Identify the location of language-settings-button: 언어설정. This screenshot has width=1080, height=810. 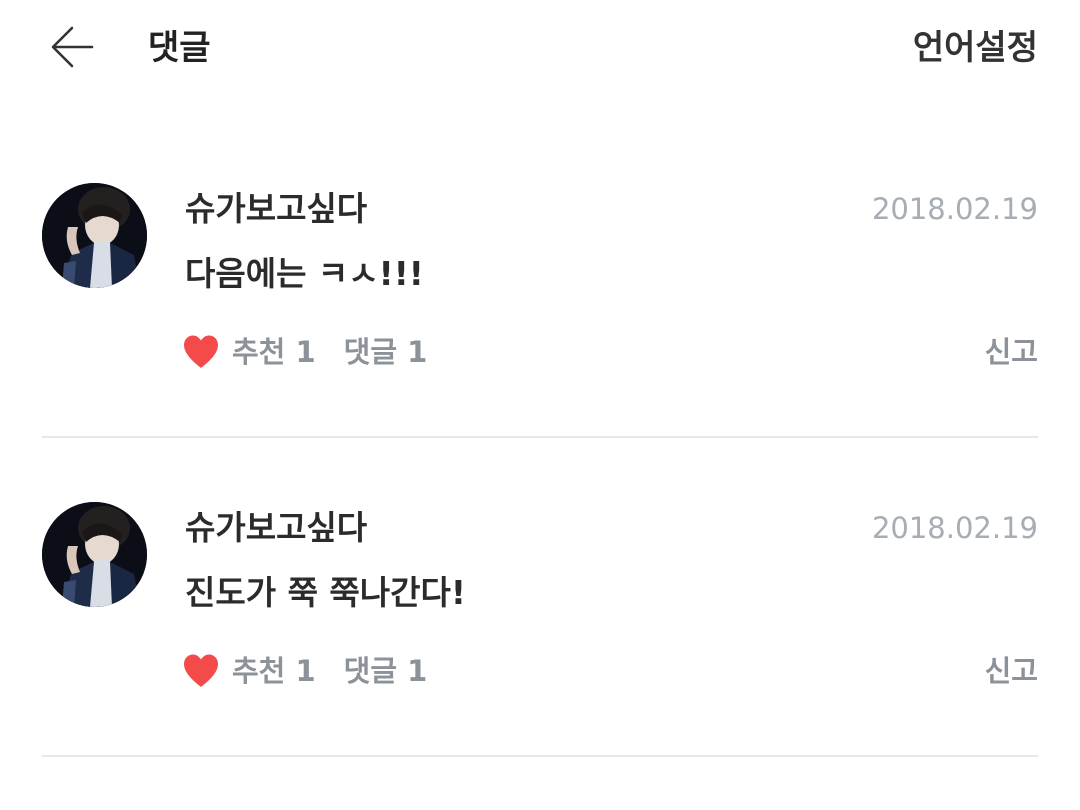
(975, 48).